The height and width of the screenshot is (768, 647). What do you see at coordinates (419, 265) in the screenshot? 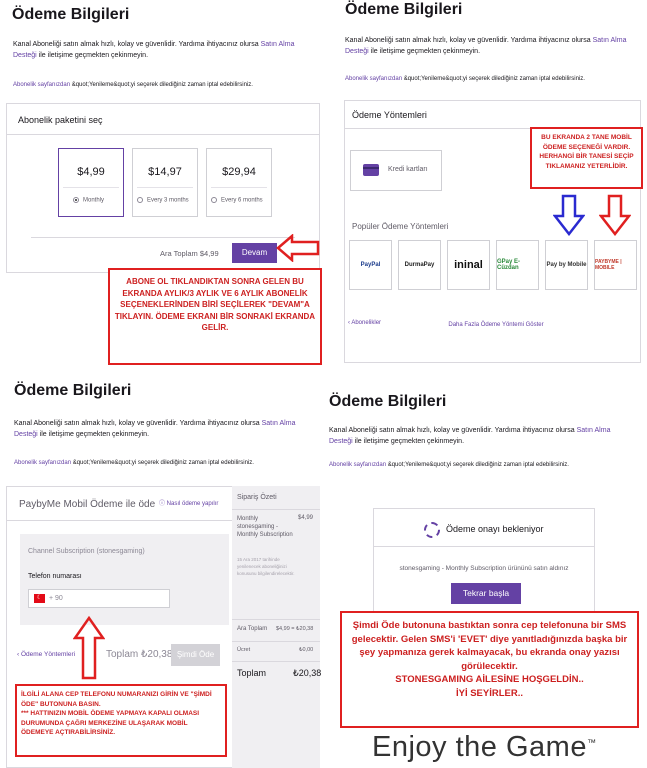
I see `durmapay-option: DurmaPay` at bounding box center [419, 265].